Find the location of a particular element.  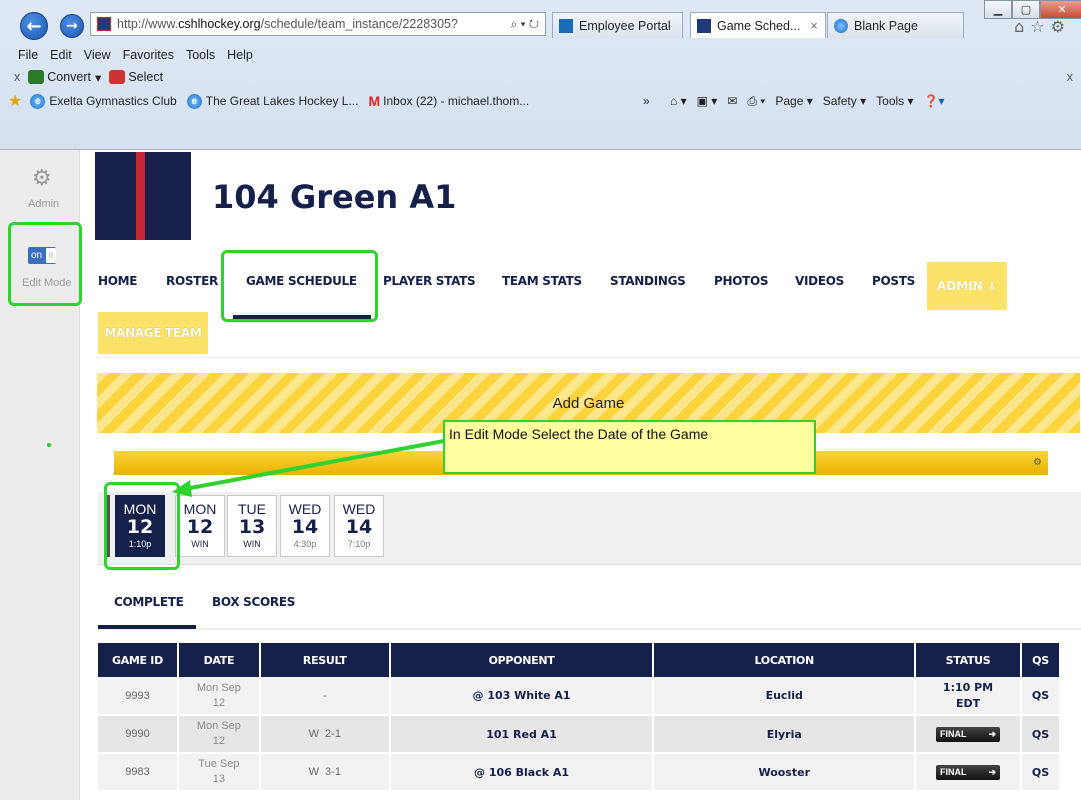

help-icon: ❓▾ is located at coordinates (934, 101).